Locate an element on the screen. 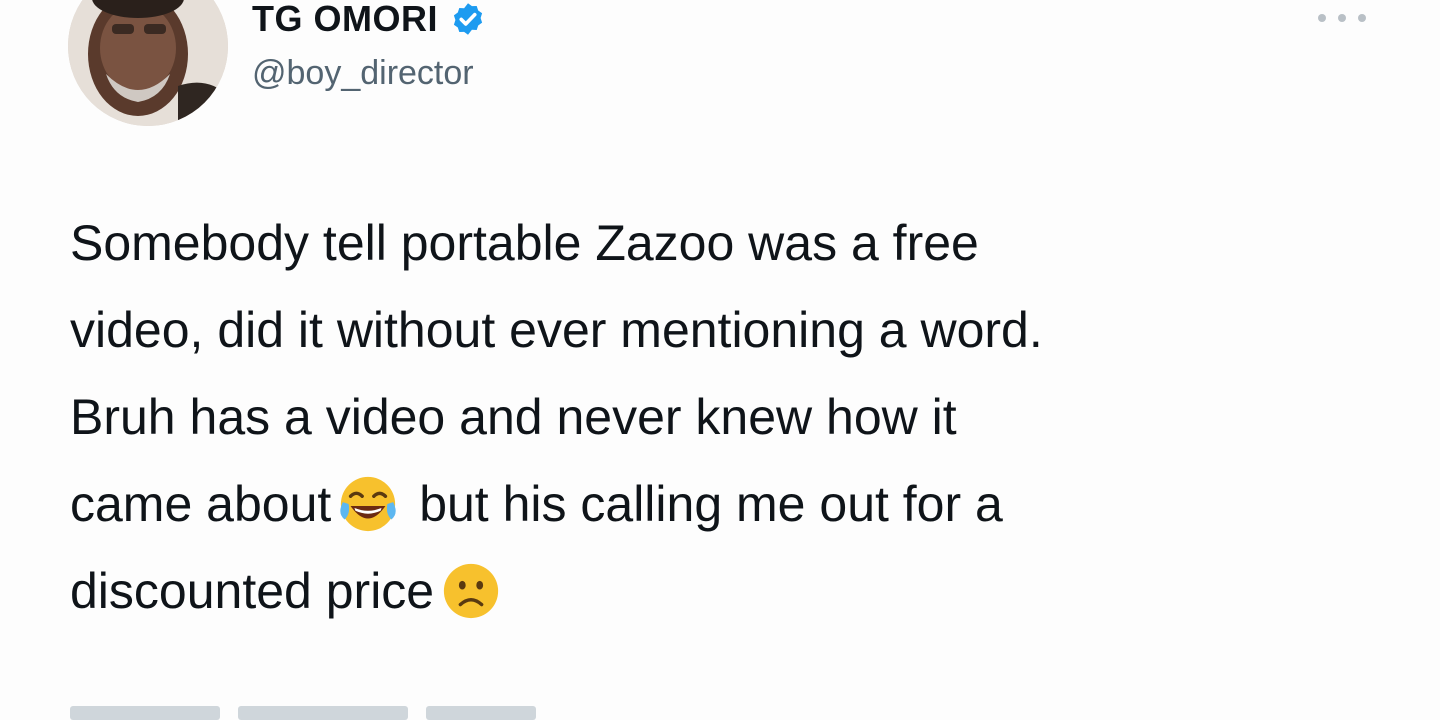 This screenshot has width=1440, height=720. author-display-name: TG OMORI is located at coordinates (345, 20).